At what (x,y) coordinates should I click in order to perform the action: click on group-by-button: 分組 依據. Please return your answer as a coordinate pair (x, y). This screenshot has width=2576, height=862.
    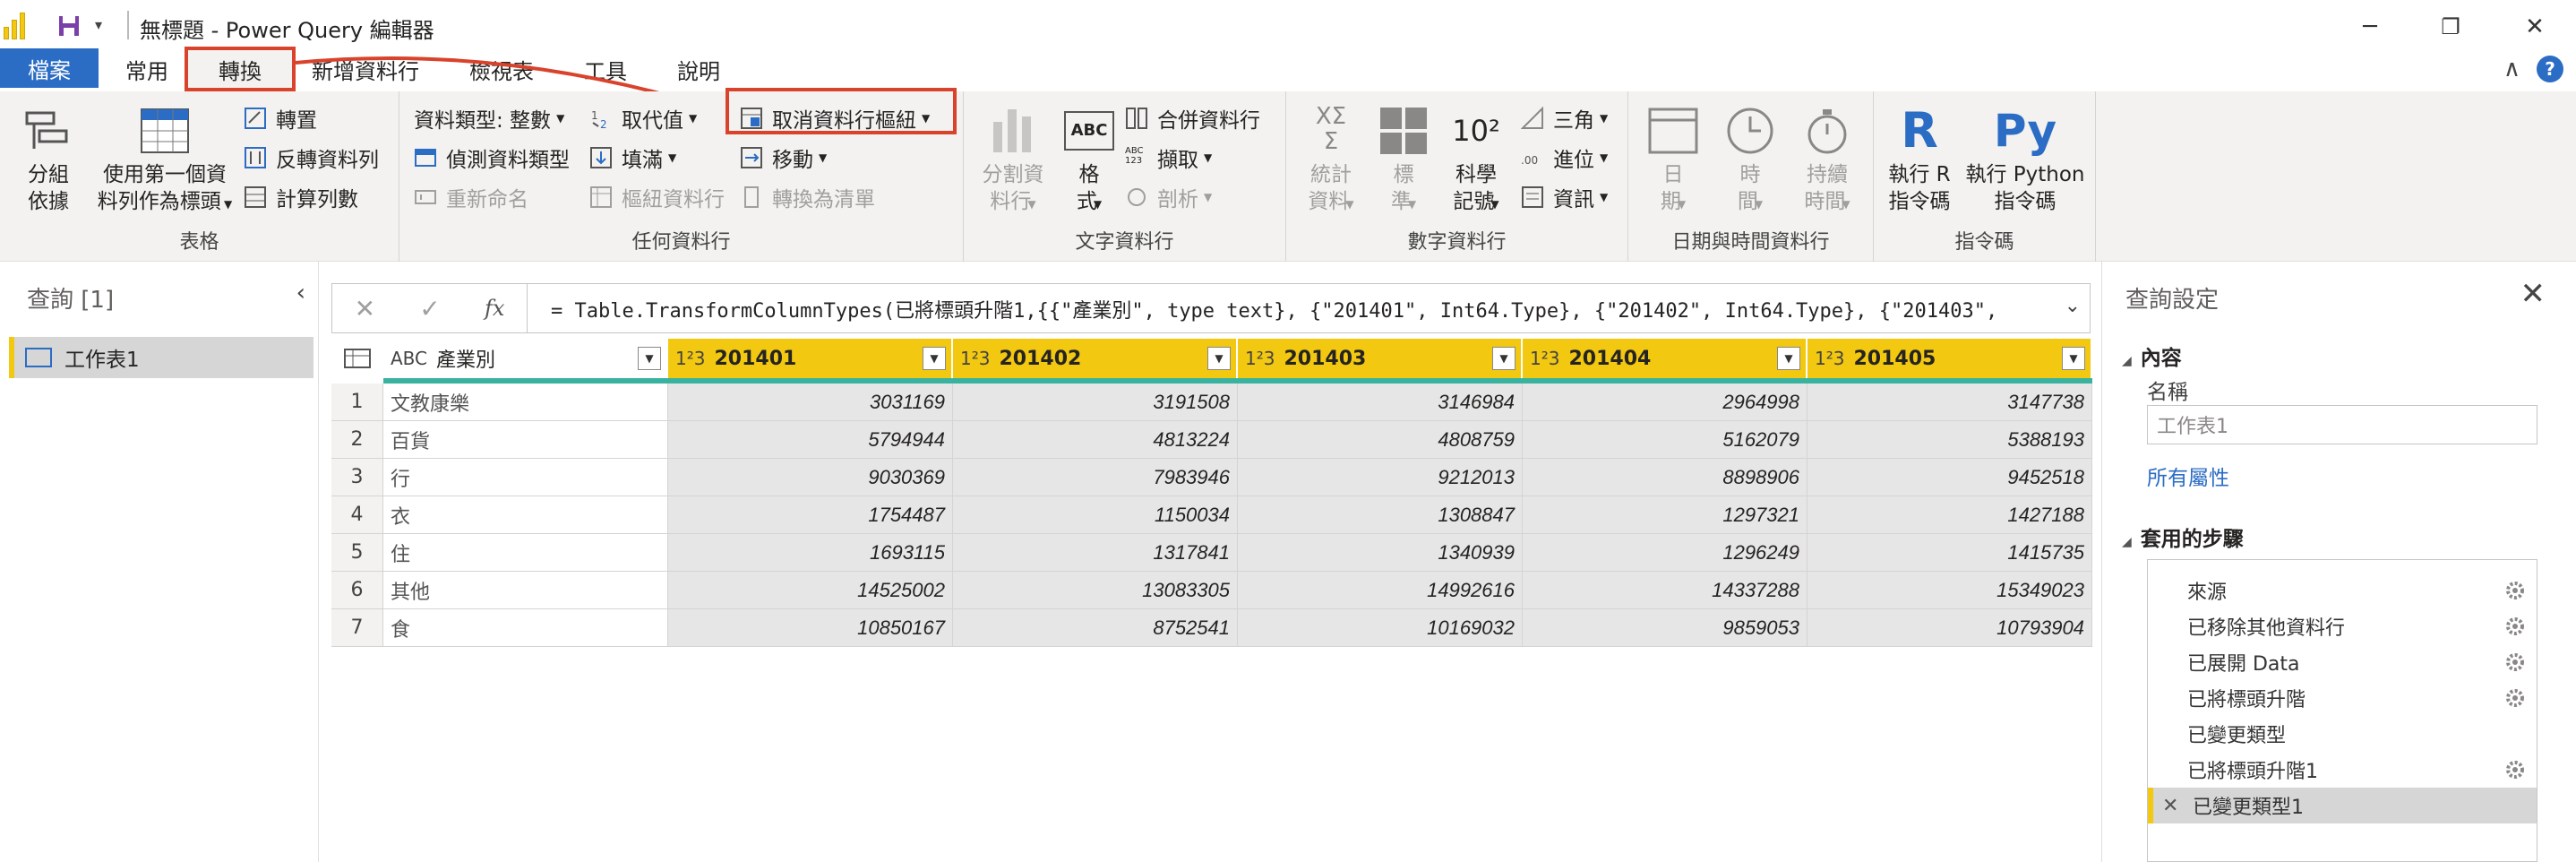
    Looking at the image, I should click on (48, 159).